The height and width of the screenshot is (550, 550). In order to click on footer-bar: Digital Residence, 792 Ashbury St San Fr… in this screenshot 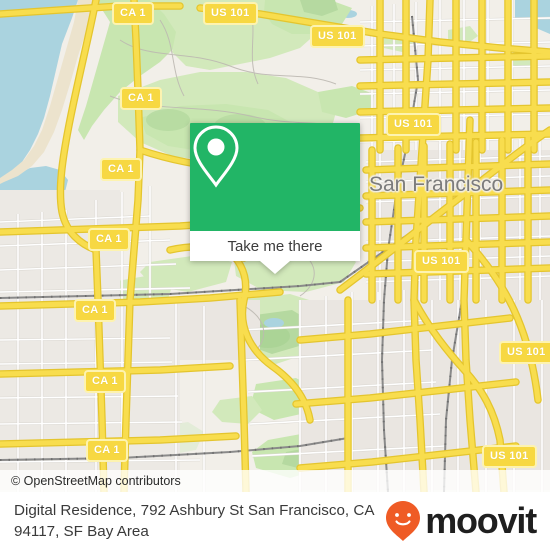, I will do `click(275, 521)`.